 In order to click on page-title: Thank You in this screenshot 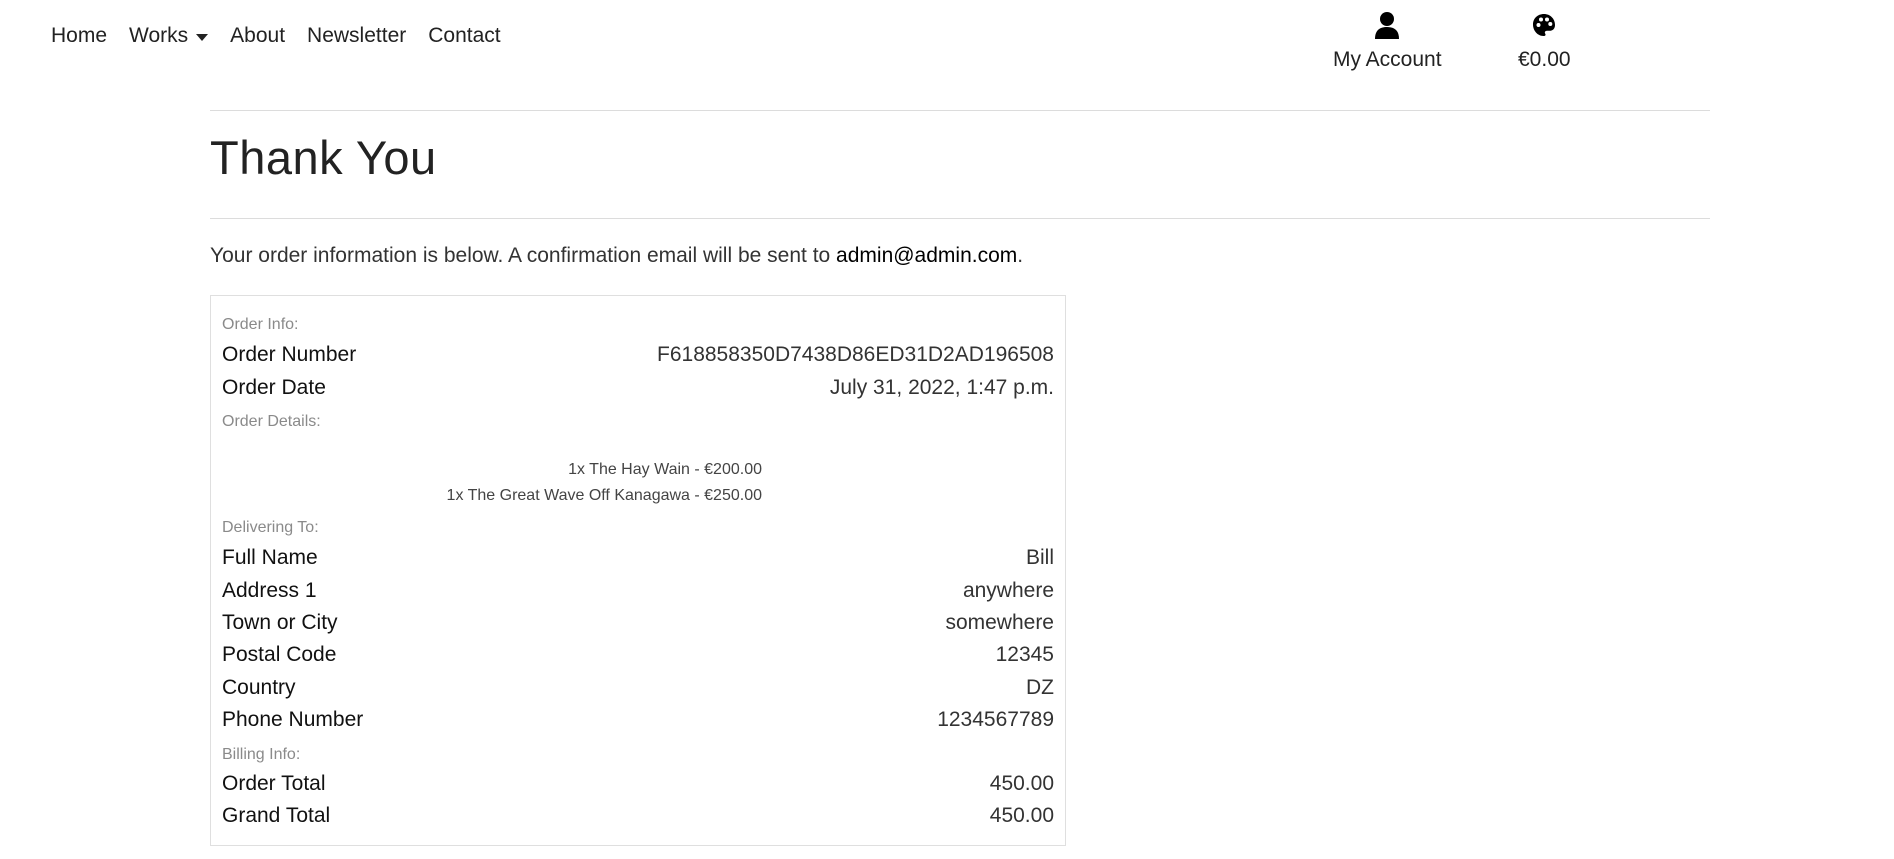, I will do `click(323, 157)`.